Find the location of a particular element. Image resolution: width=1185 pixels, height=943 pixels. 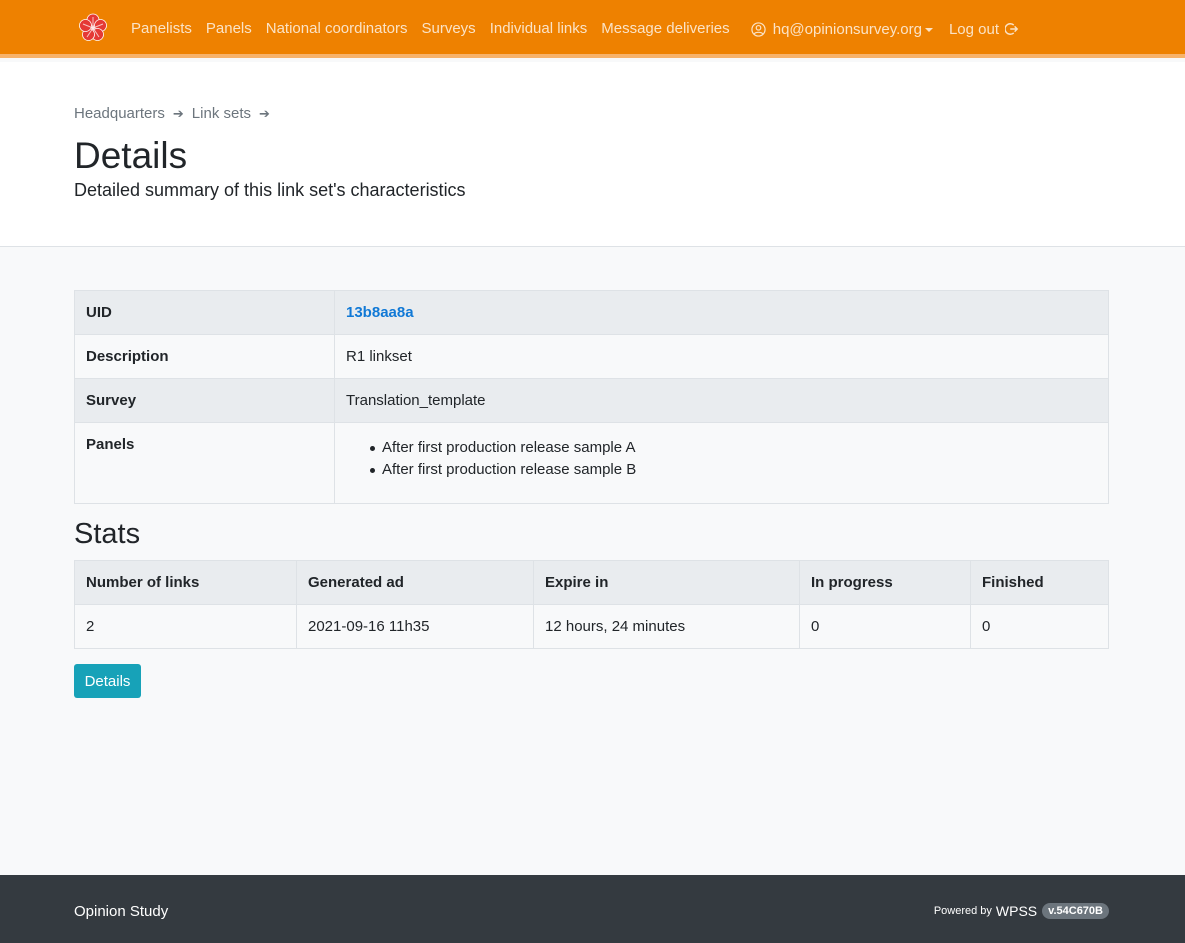

description-value: R1 linkset is located at coordinates (721, 356).